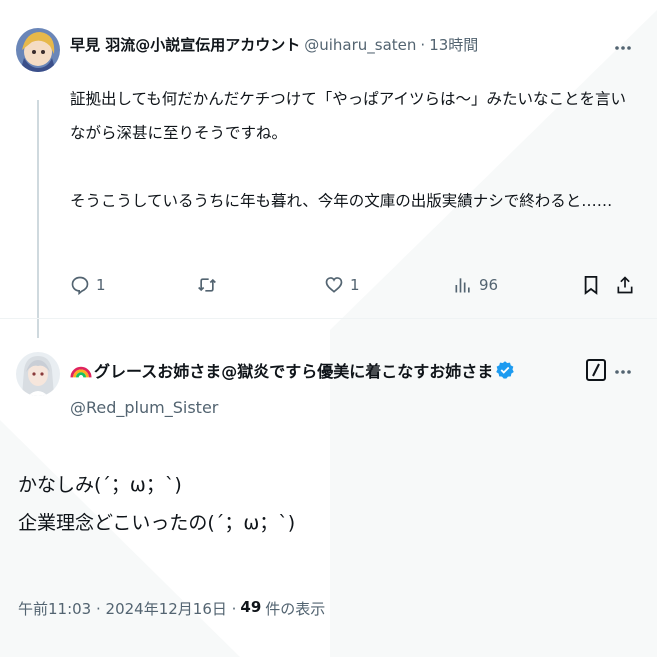 This screenshot has height=657, width=657. What do you see at coordinates (475, 285) in the screenshot?
I see `views-button: 96` at bounding box center [475, 285].